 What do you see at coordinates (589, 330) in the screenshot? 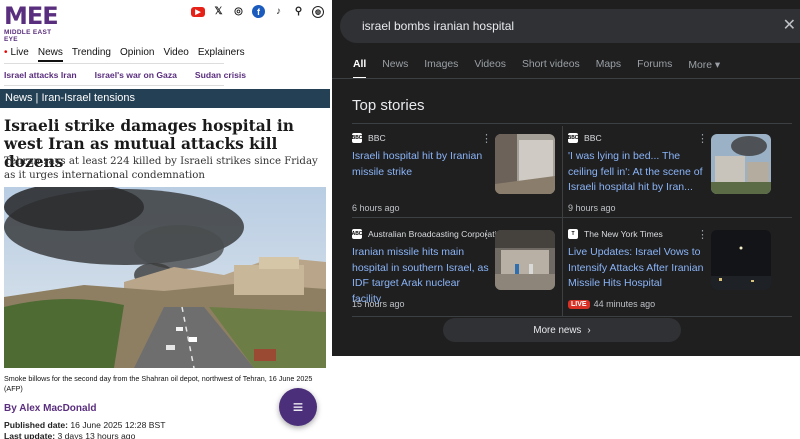
I see `chevron-right-icon: ›` at bounding box center [589, 330].